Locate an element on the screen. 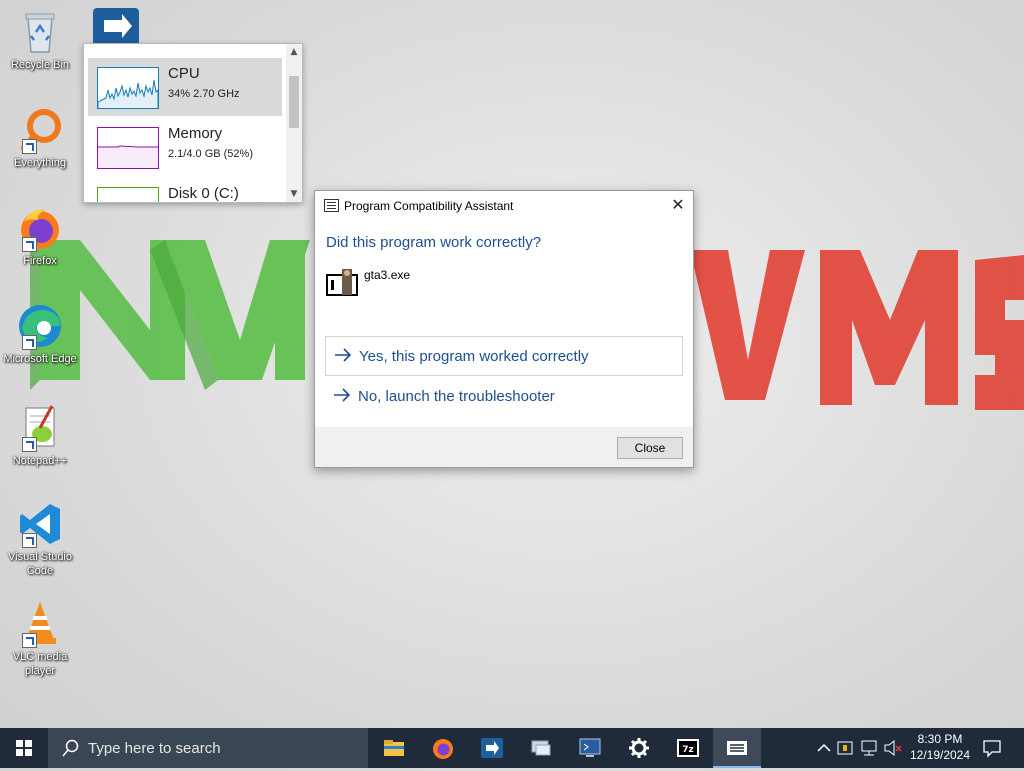  program-name: gta3.exe is located at coordinates (387, 275).